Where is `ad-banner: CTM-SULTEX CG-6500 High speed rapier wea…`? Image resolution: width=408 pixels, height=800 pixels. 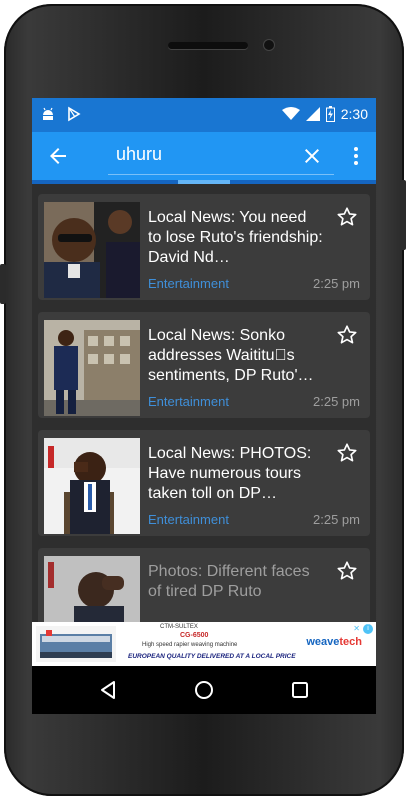
ad-banner: CTM-SULTEX CG-6500 High speed rapier wea… is located at coordinates (204, 644).